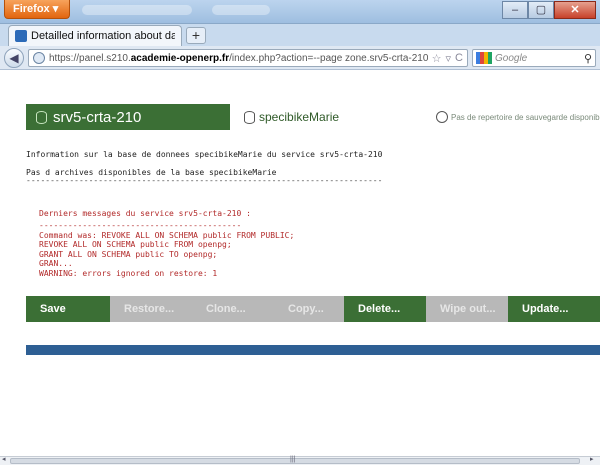  Describe the element at coordinates (97, 117) in the screenshot. I see `server-name: srv5-crta-210` at that location.